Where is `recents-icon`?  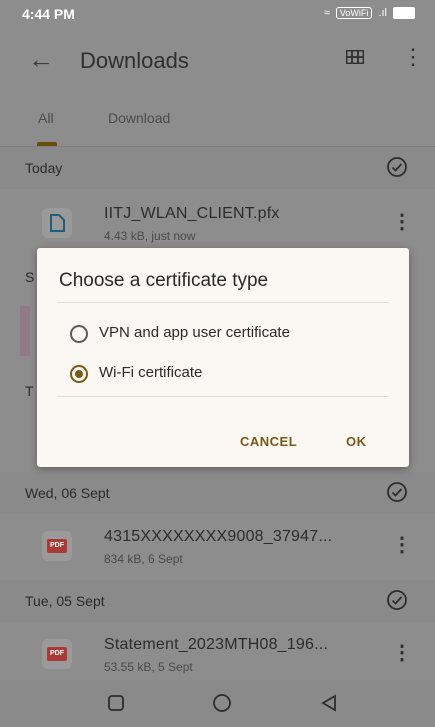 recents-icon is located at coordinates (116, 703).